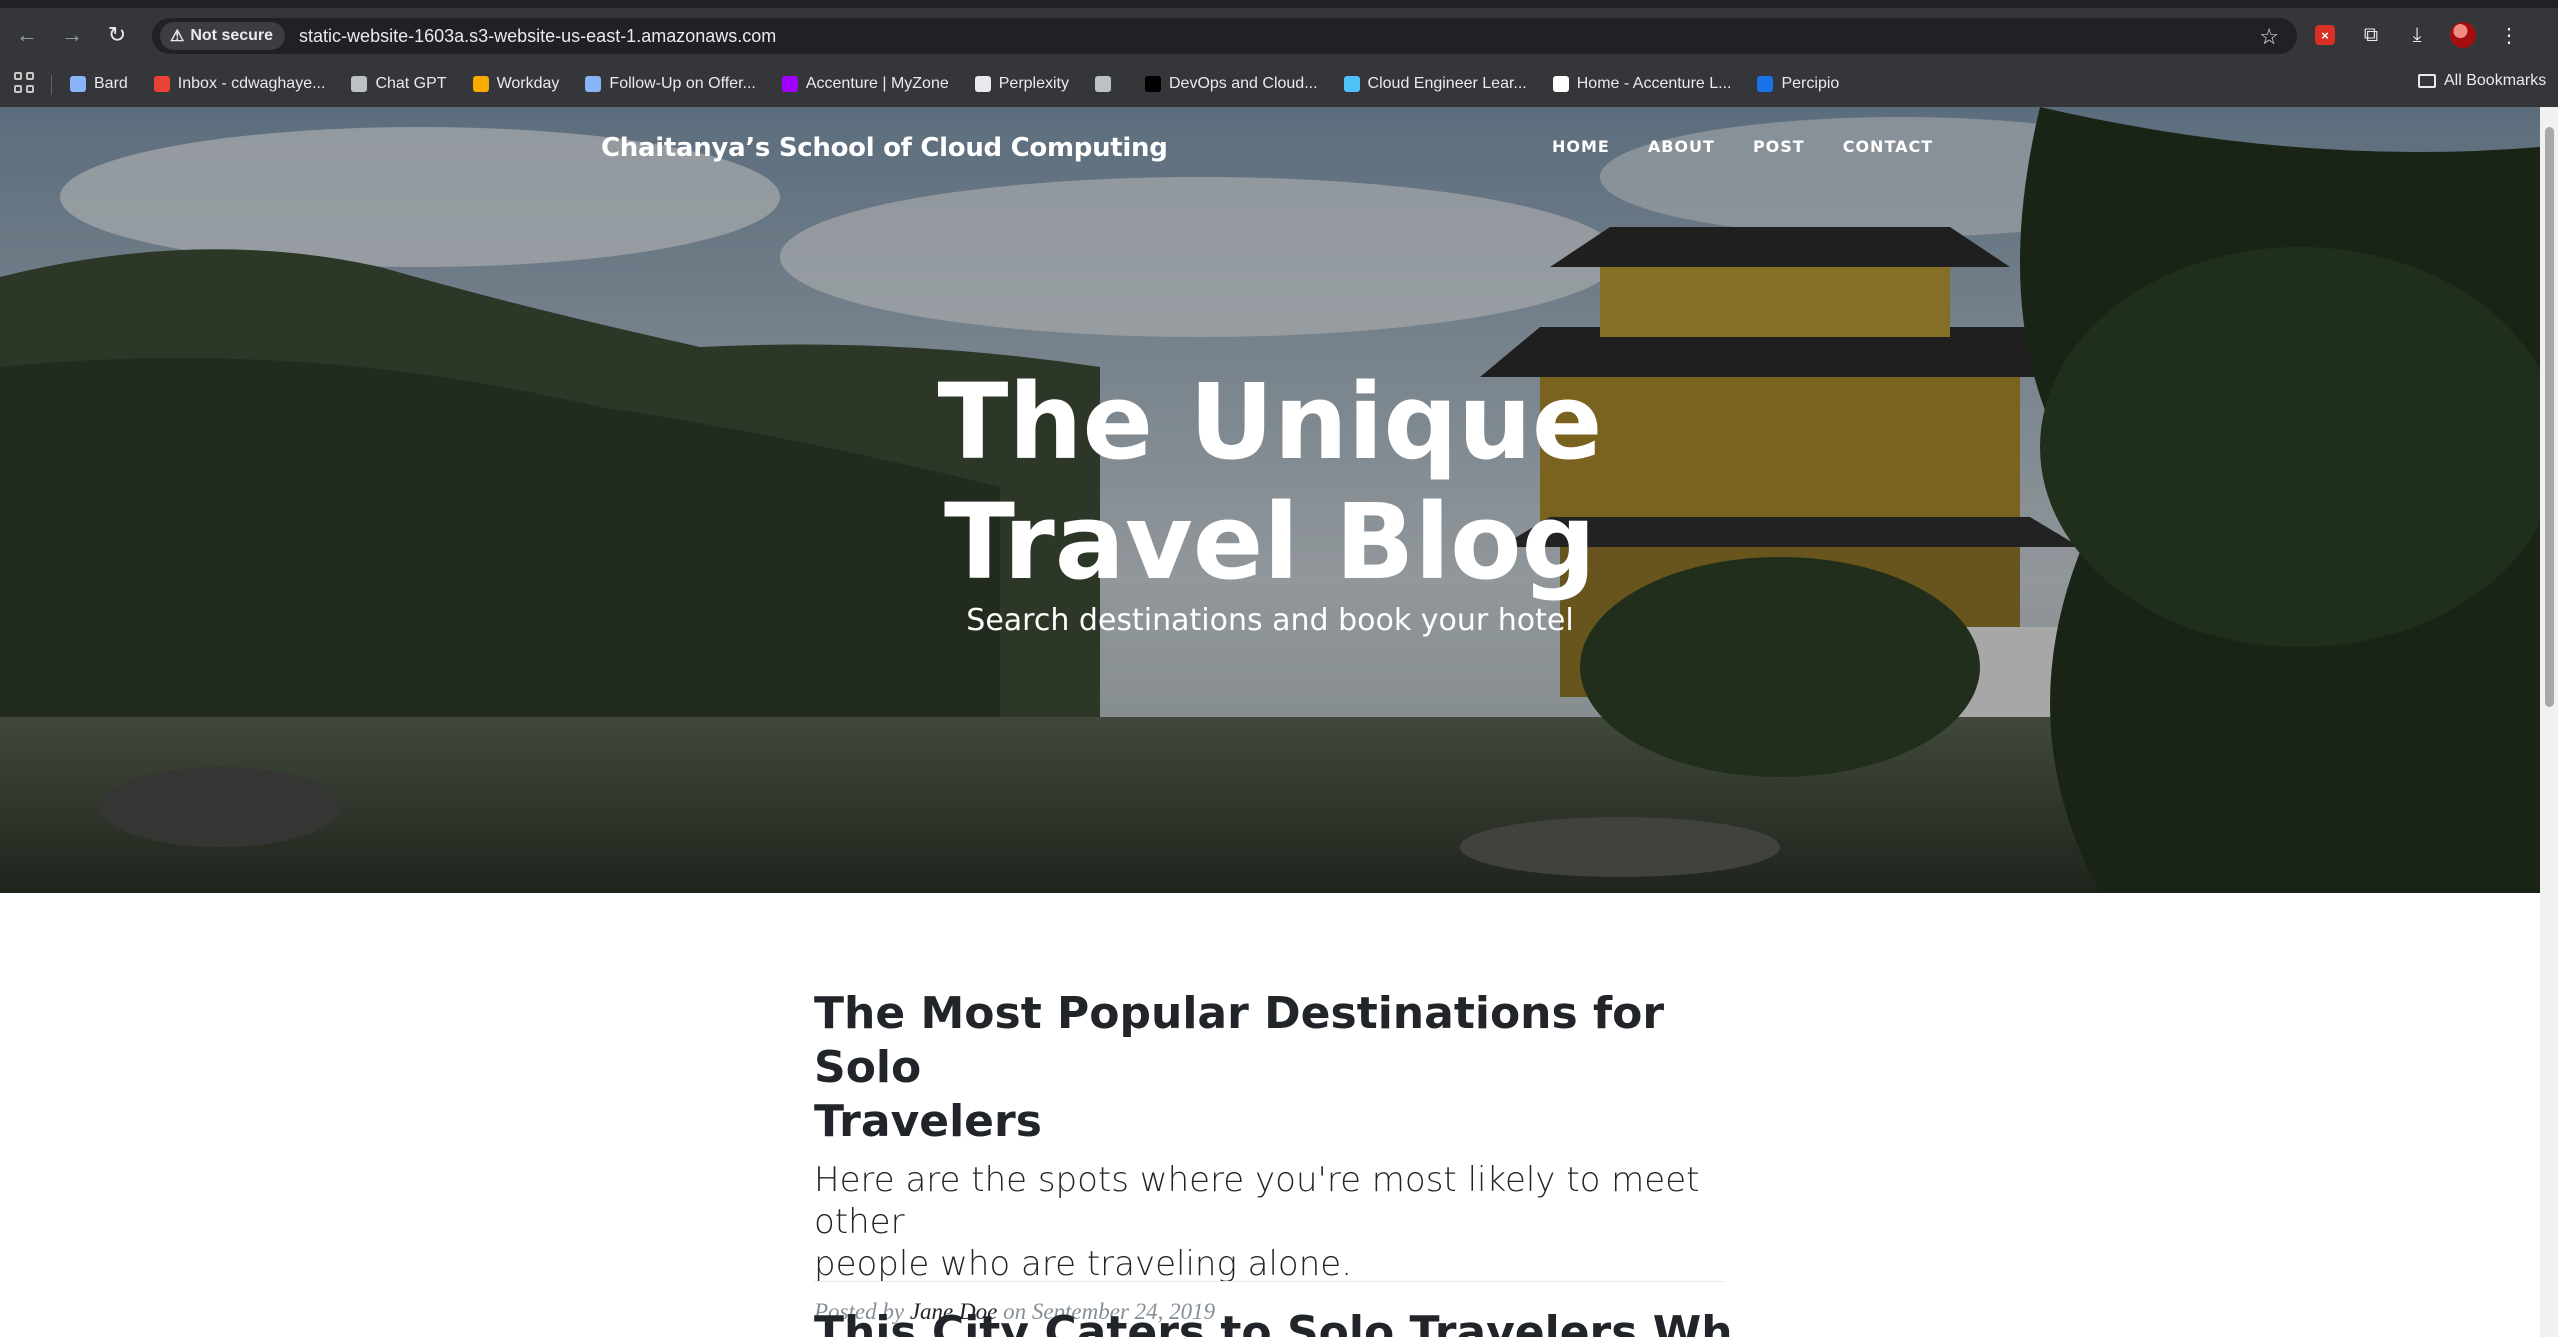 Image resolution: width=2558 pixels, height=1337 pixels. Describe the element at coordinates (1083, 1264) in the screenshot. I see `post-subtitle-line2: people who are traveling alone.` at that location.